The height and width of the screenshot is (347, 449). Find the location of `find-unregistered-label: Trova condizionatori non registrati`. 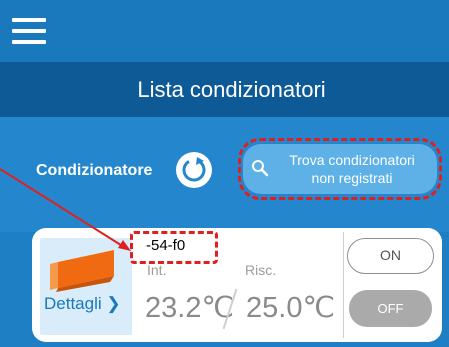

find-unregistered-label: Trova condizionatori non registrati is located at coordinates (352, 169).